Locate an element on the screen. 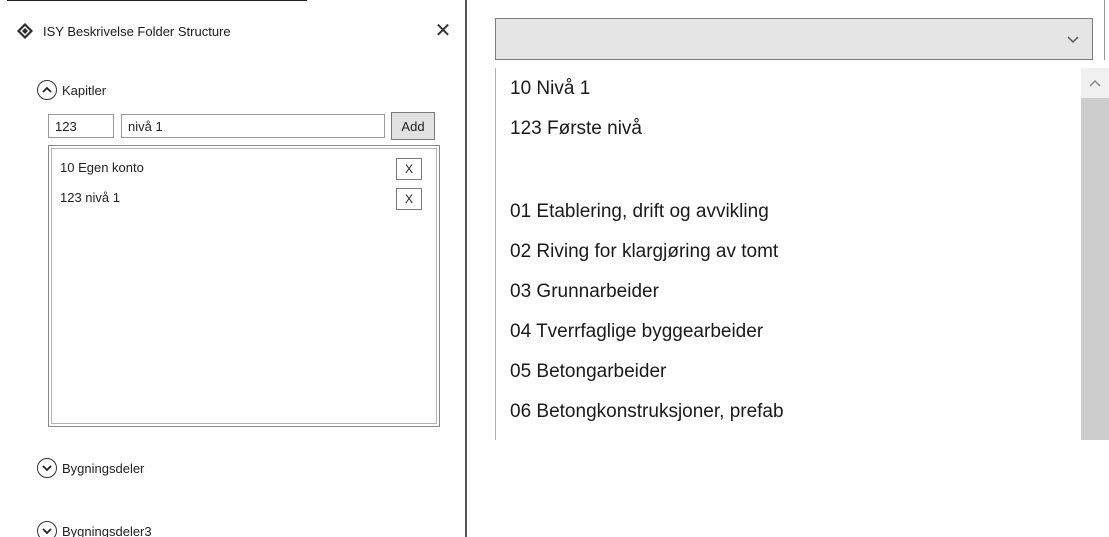  chapter-number-input is located at coordinates (81, 126).